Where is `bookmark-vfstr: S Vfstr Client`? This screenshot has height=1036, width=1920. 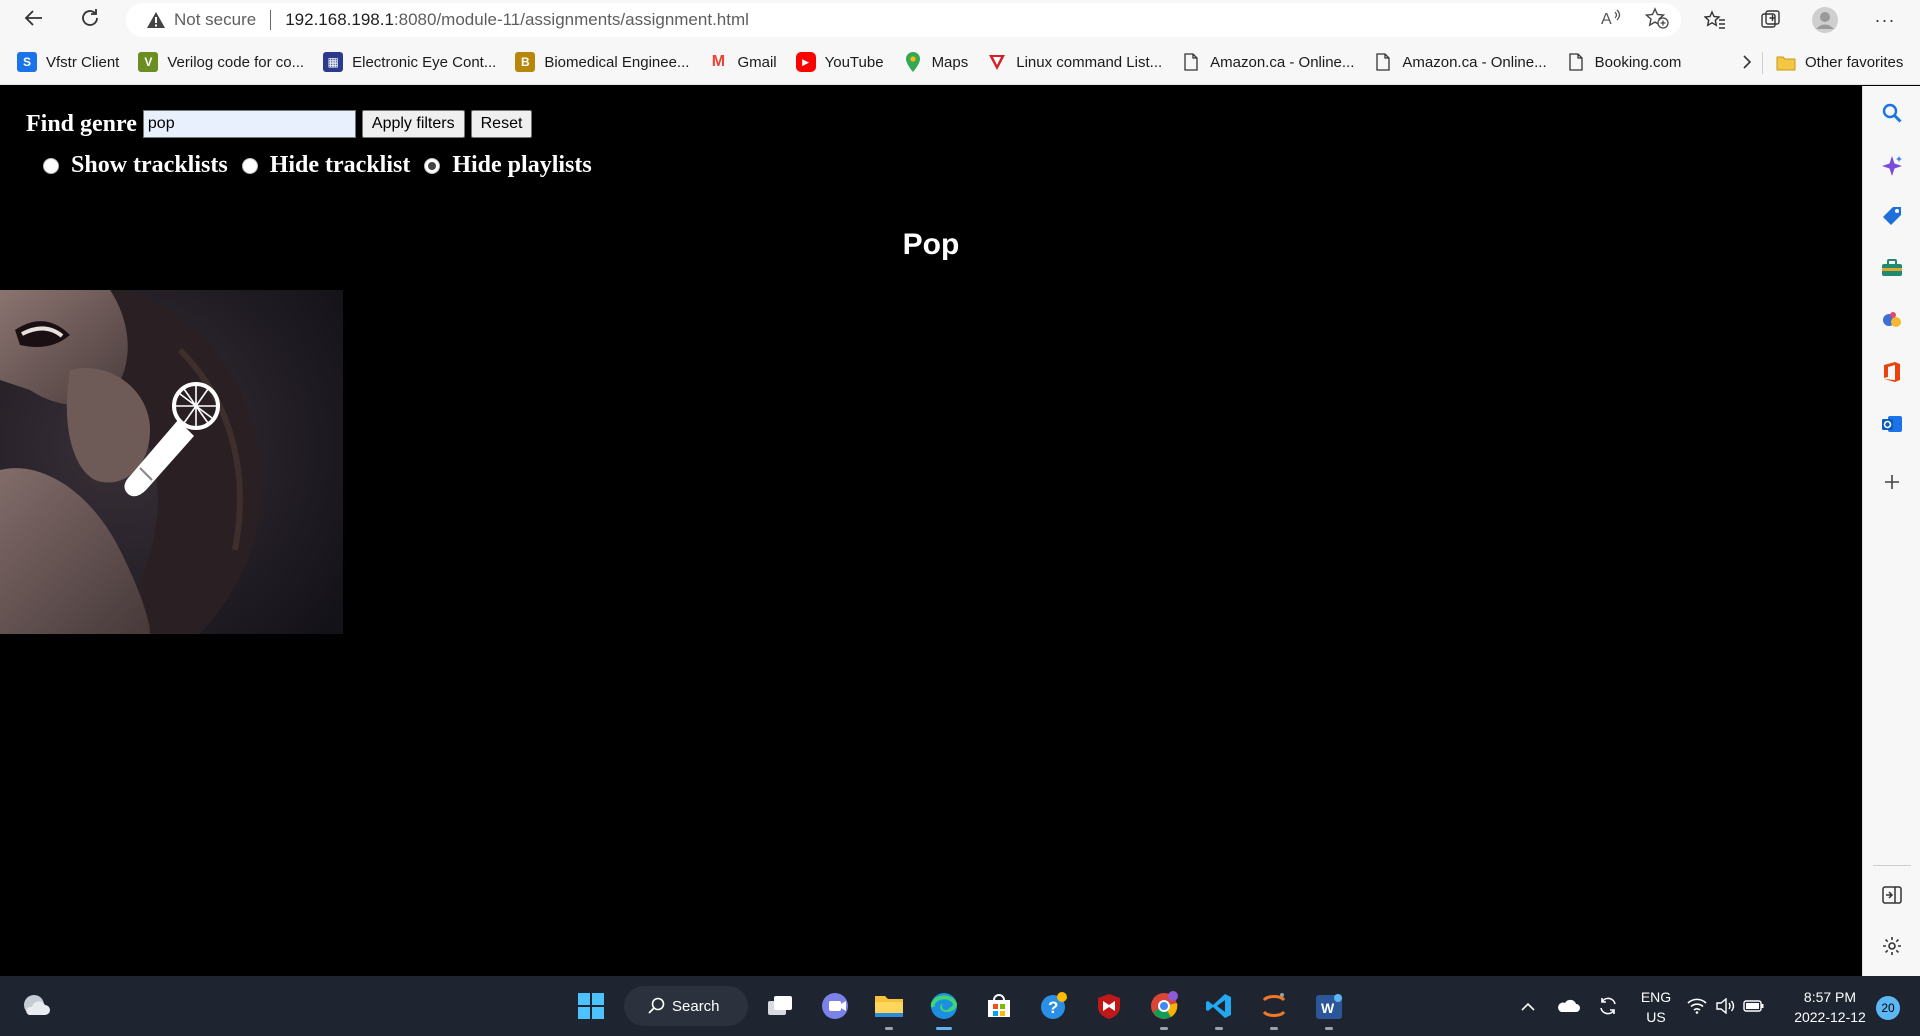
bookmark-vfstr: S Vfstr Client is located at coordinates (68, 62).